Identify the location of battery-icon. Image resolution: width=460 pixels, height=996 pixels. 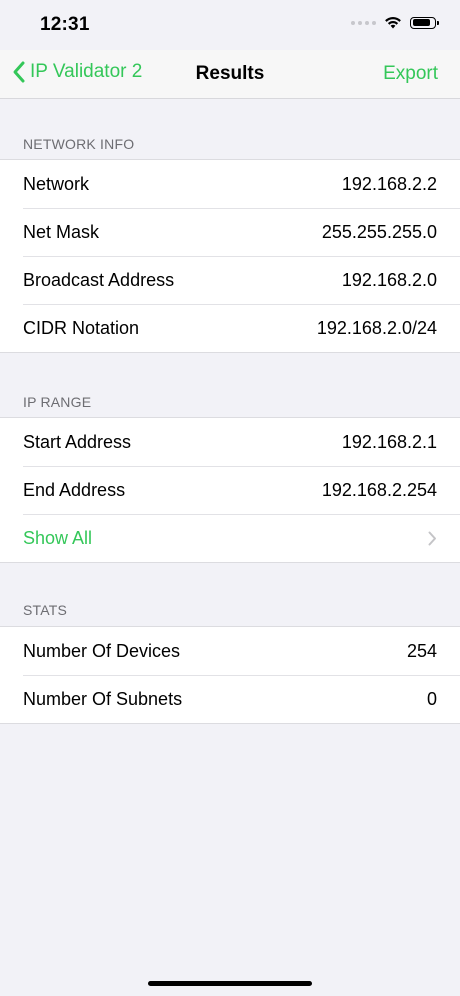
(424, 22).